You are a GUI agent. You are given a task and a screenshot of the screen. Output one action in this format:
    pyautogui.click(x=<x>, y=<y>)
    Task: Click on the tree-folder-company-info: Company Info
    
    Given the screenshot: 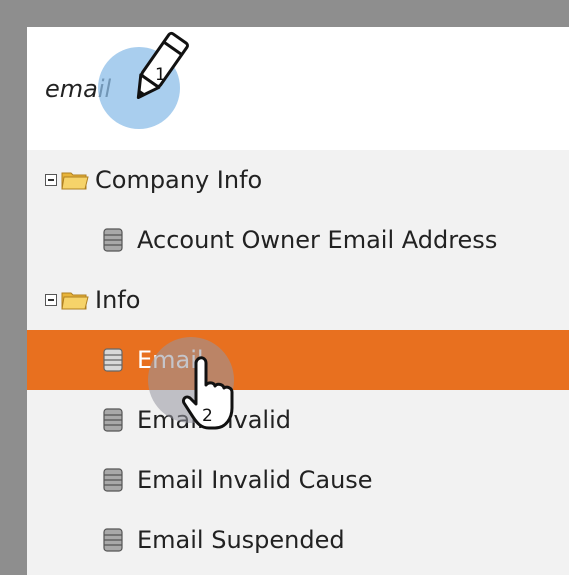 What is the action you would take?
    pyautogui.click(x=298, y=180)
    